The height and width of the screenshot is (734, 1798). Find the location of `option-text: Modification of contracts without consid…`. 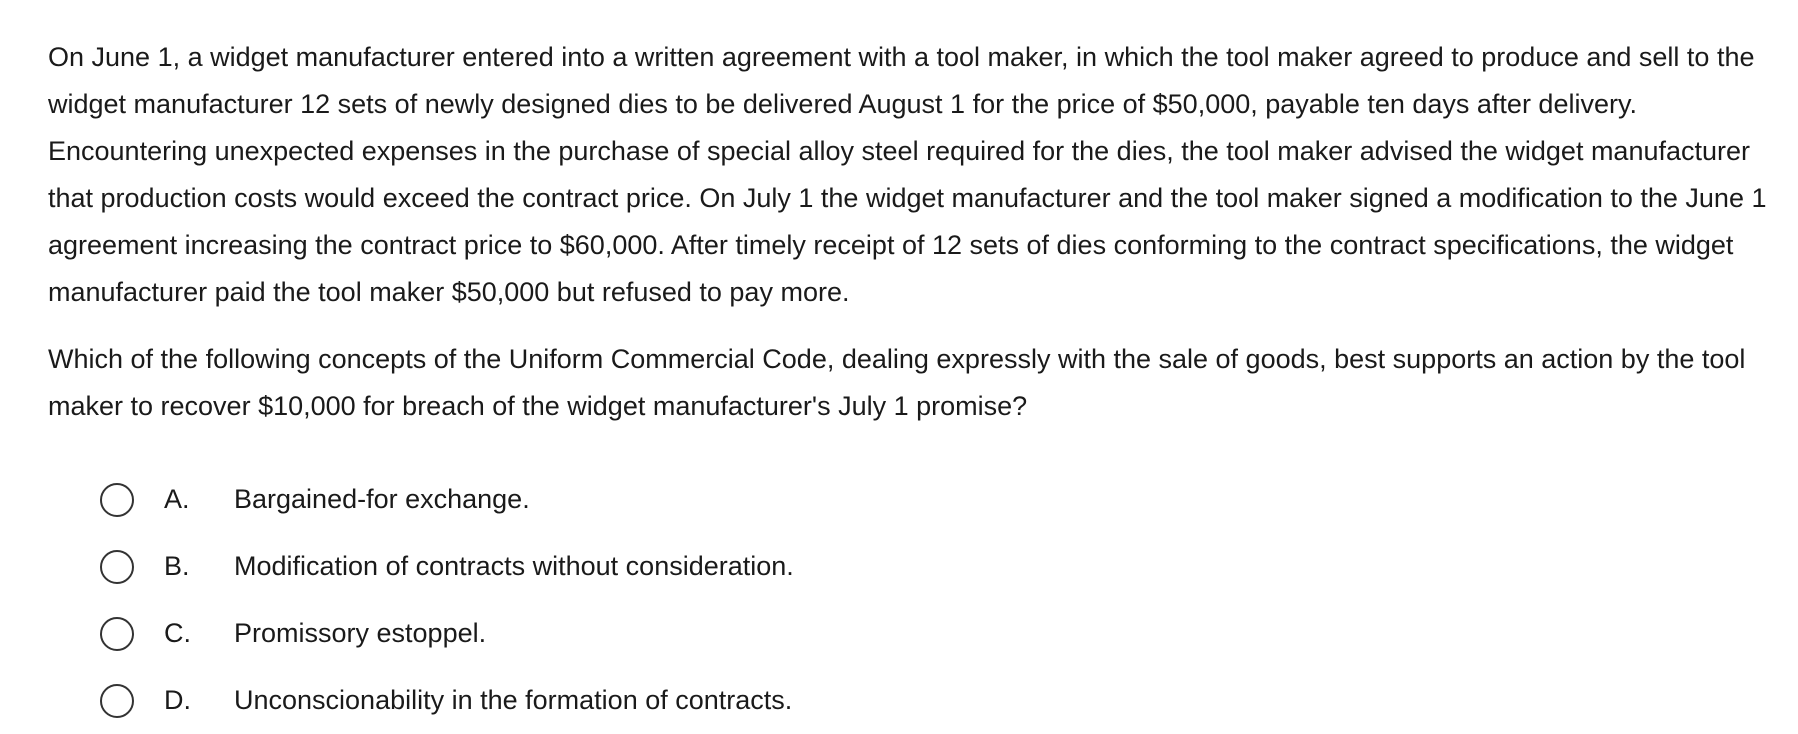

option-text: Modification of contracts without consid… is located at coordinates (514, 566).